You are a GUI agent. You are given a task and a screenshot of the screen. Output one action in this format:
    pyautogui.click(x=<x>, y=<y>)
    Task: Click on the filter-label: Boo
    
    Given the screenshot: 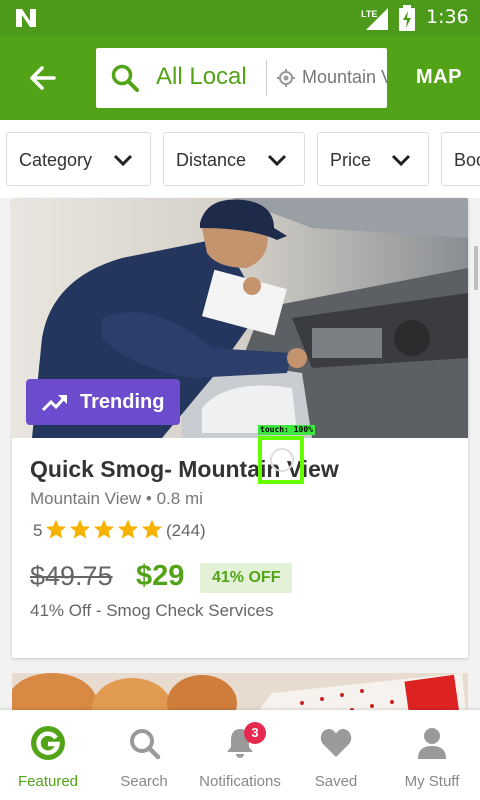 What is the action you would take?
    pyautogui.click(x=467, y=160)
    